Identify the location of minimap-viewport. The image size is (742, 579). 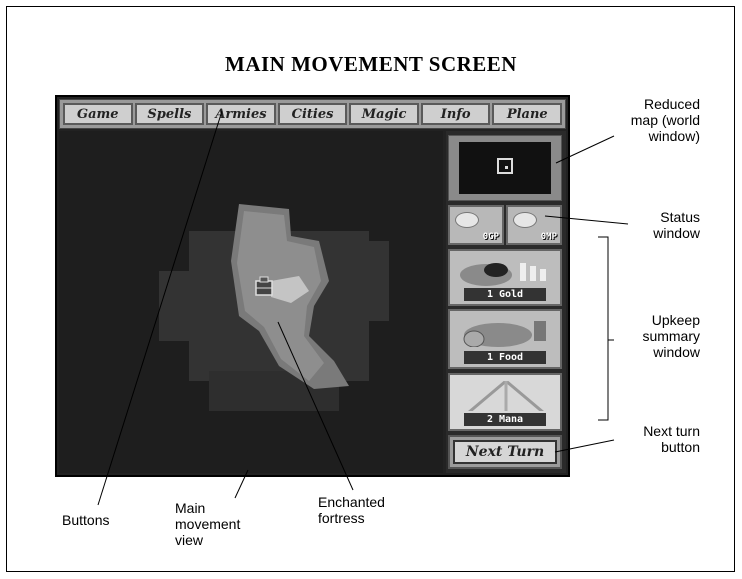
(505, 168).